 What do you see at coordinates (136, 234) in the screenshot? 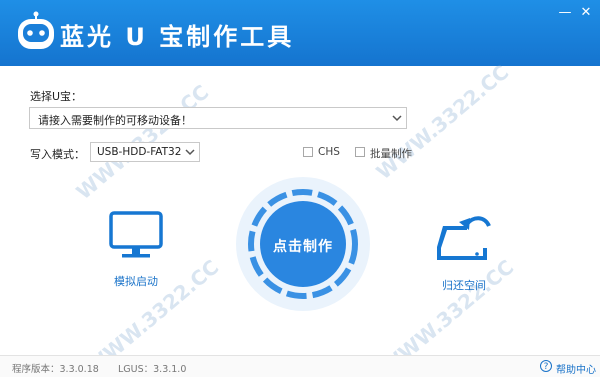
I see `monitor-icon` at bounding box center [136, 234].